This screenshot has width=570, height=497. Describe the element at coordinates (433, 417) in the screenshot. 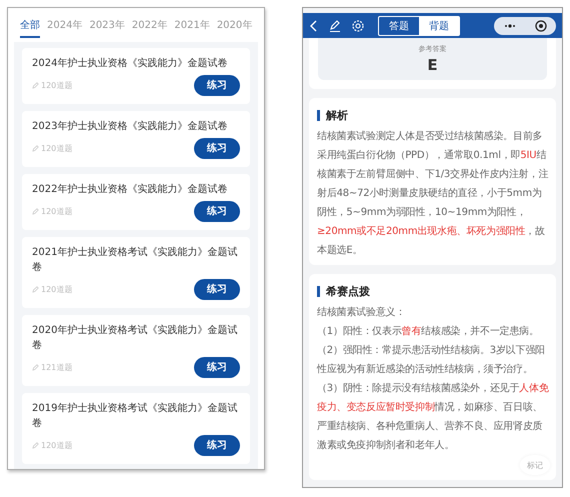

I see `explanation-paragraph: （3）阴性：除提示没有结核菌感染外，还见于人体免疫力、变态反应暂时受抑制情况，如麻疹、百日咳、严重结核病、各种危重病人、营养不良、应用肾皮质激素或免疫抑制剂者和老年人。` at that location.